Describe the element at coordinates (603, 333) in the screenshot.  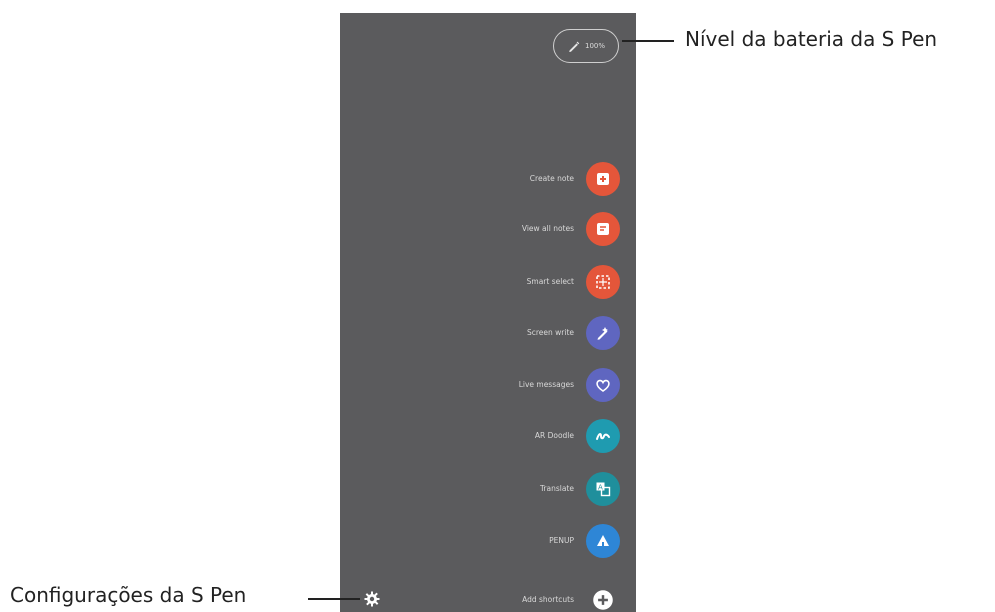
I see `screen-write-icon` at that location.